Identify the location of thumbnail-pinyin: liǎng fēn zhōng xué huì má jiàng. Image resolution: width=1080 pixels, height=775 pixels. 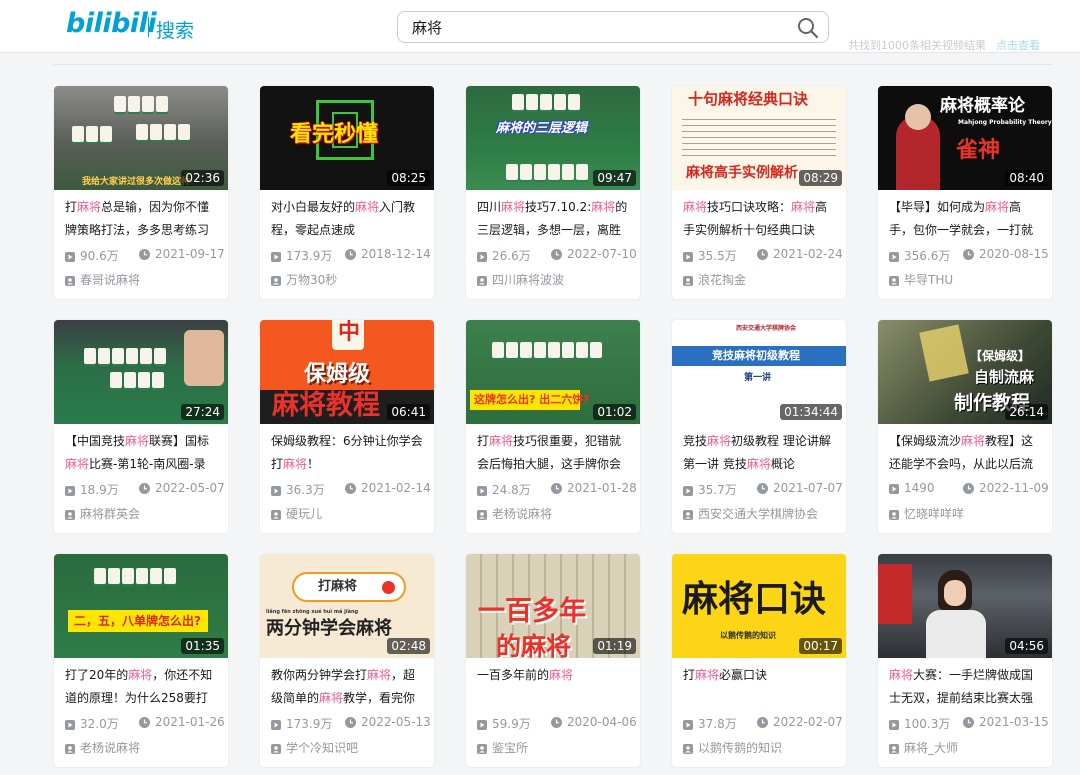
(312, 612).